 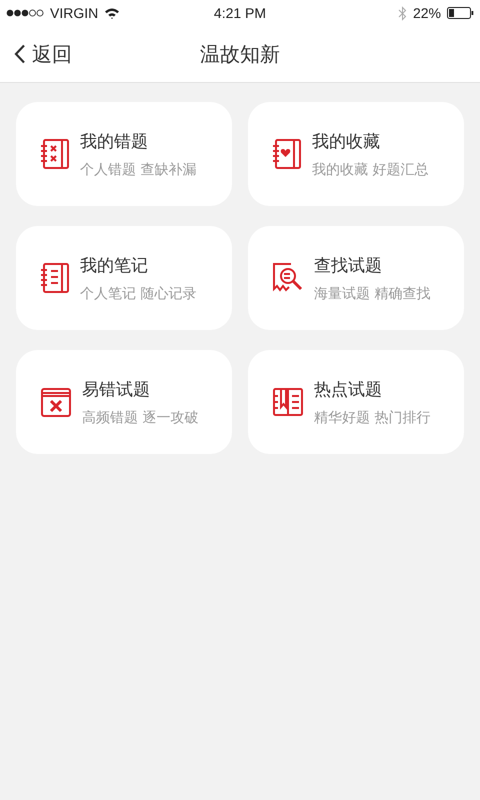 I want to click on back-button: 返回, so click(x=36, y=54).